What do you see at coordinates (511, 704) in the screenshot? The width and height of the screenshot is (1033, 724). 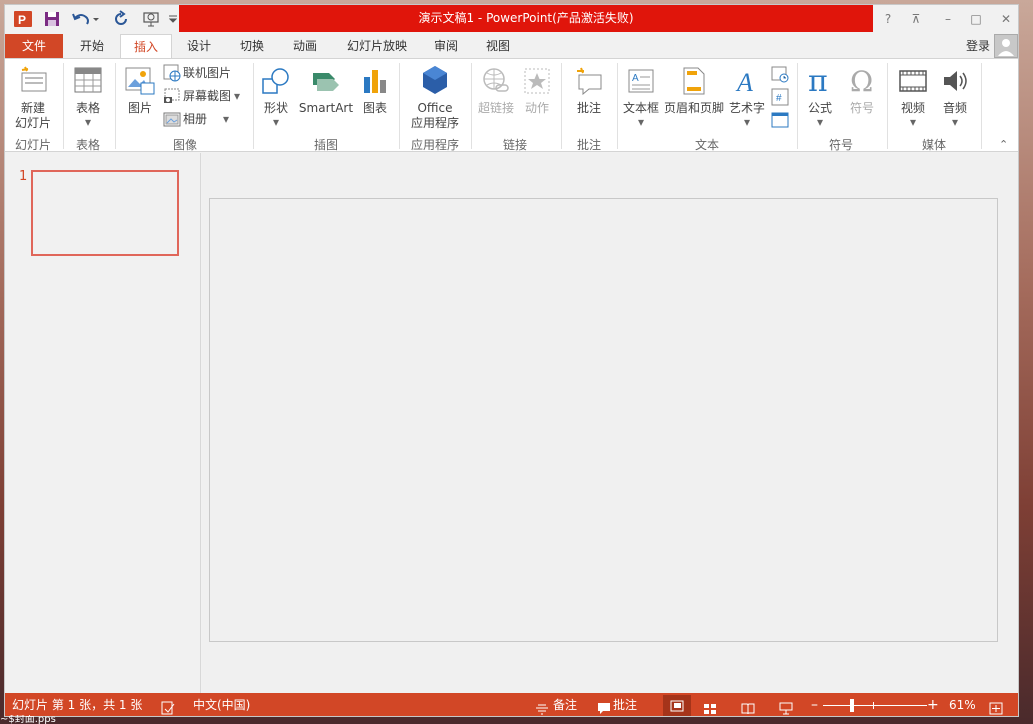 I see `status-bar: 幻灯片 第 1 张，共 1 张 中文(中国) 备注 批注 – + 61%` at bounding box center [511, 704].